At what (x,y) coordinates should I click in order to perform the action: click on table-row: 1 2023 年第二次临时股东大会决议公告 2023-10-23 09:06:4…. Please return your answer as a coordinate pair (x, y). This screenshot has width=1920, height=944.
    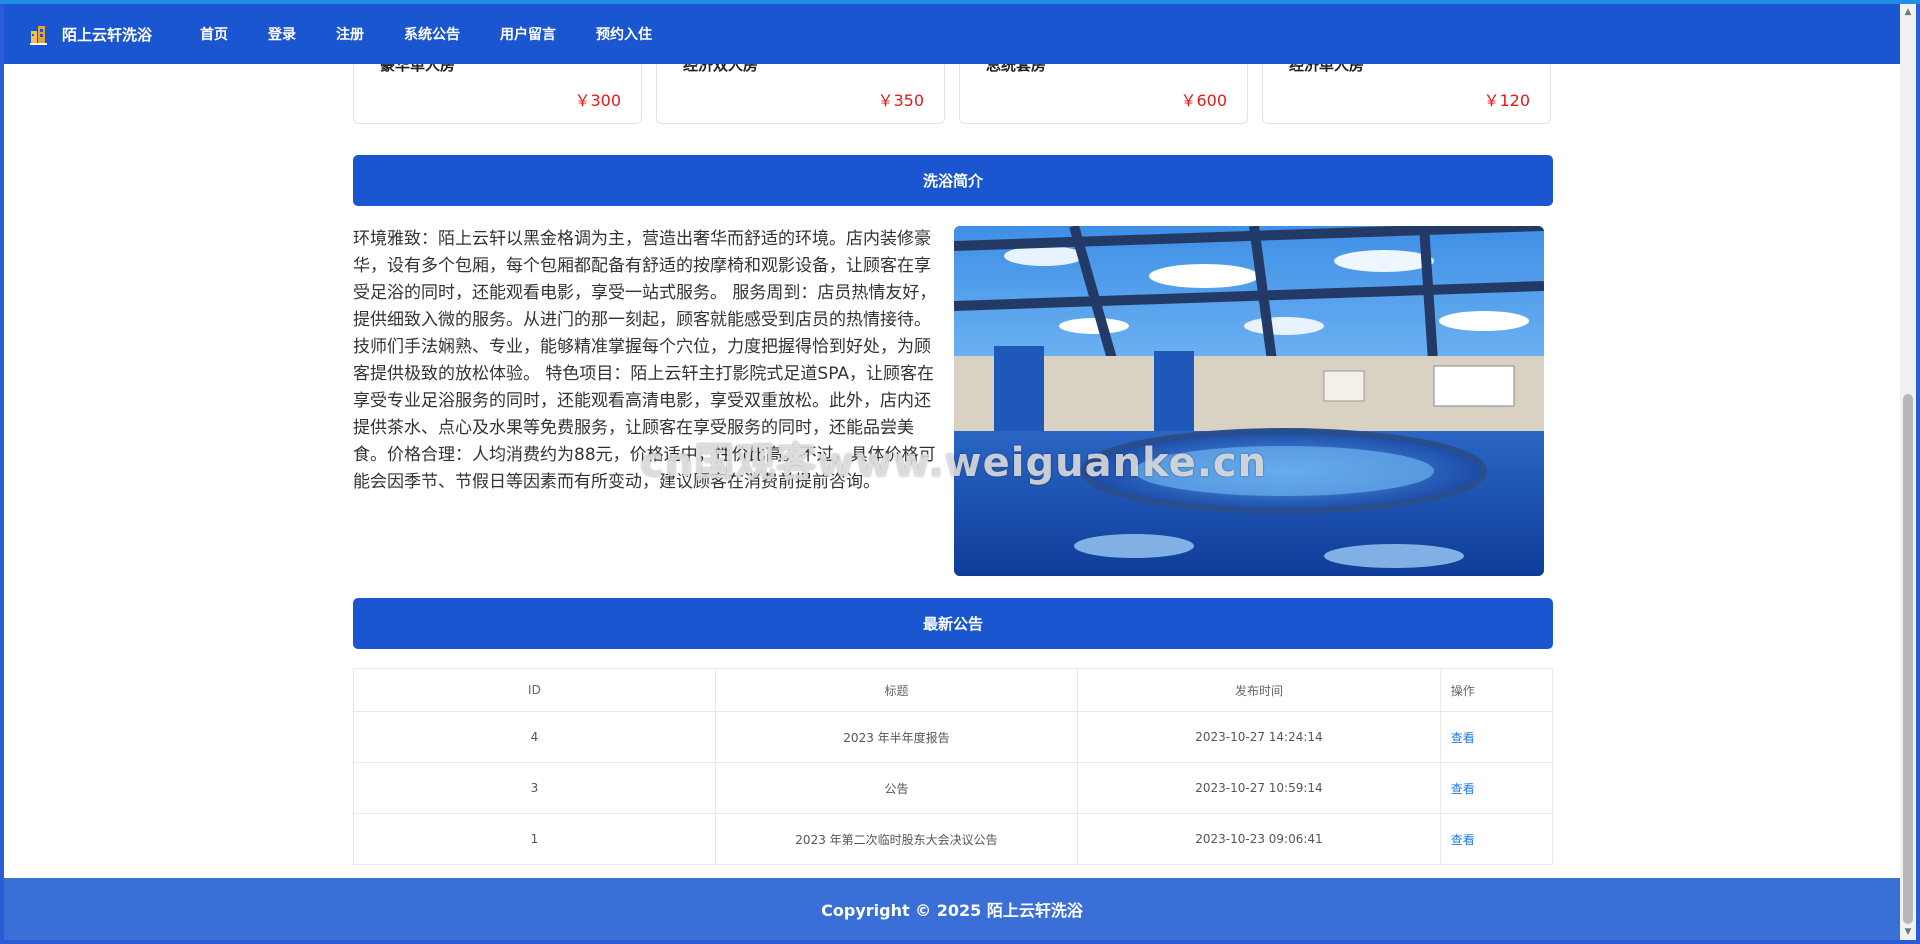
    Looking at the image, I should click on (953, 839).